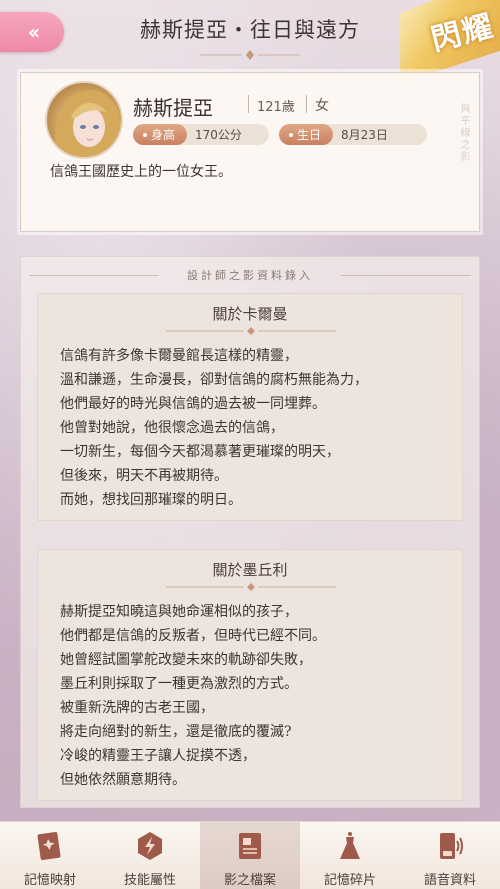 This screenshot has width=500, height=889. Describe the element at coordinates (176, 732) in the screenshot. I see `record-line: 將走向絕對的新生，還是徹底的覆滅?` at that location.